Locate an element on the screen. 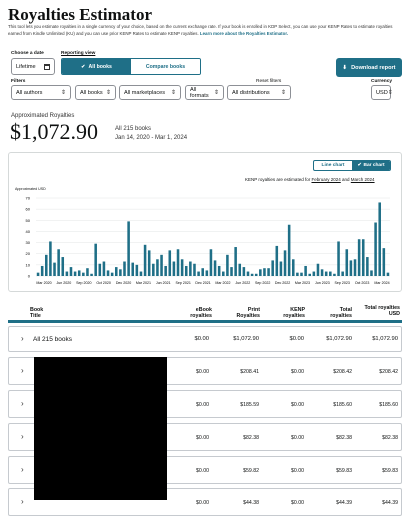 Image resolution: width=410 pixels, height=516 pixels. filter-distributions: All distributions ⇕ is located at coordinates (259, 92).